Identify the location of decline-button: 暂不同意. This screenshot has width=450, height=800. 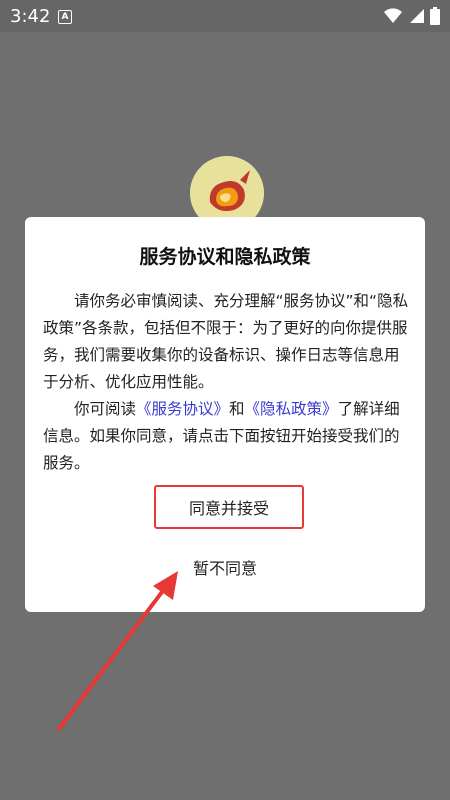
(225, 569).